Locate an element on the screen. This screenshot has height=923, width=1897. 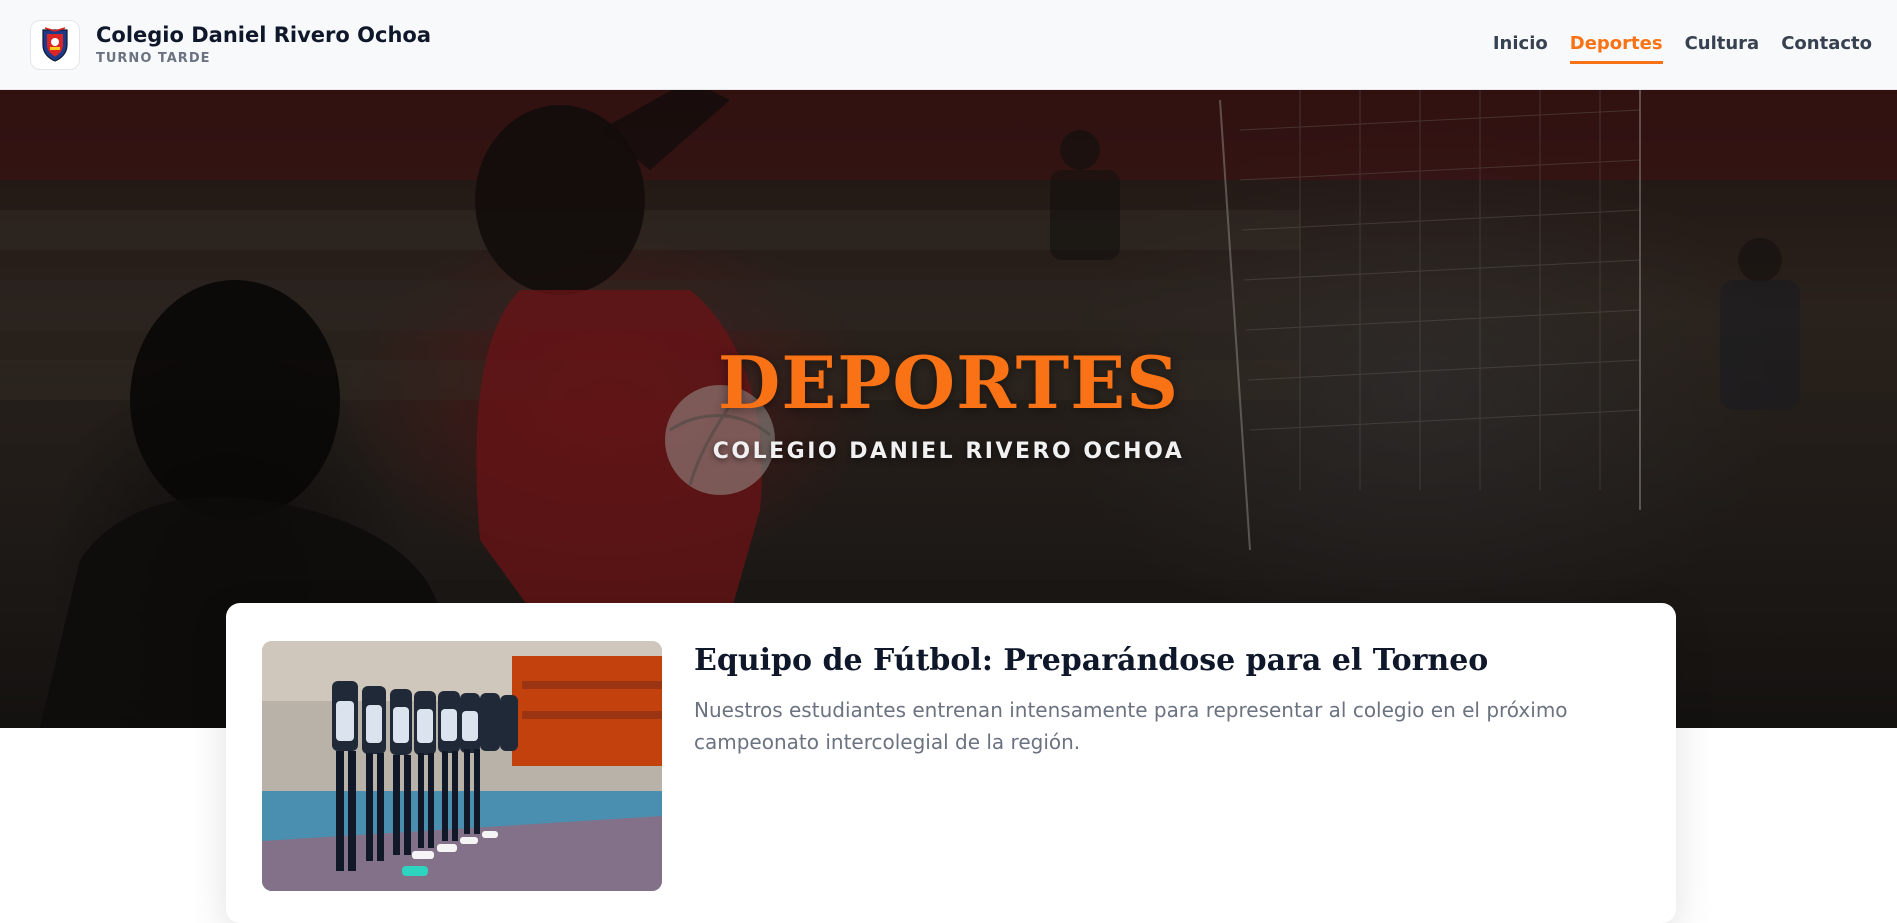
nav-link-deportes: Deportes is located at coordinates (1616, 44).